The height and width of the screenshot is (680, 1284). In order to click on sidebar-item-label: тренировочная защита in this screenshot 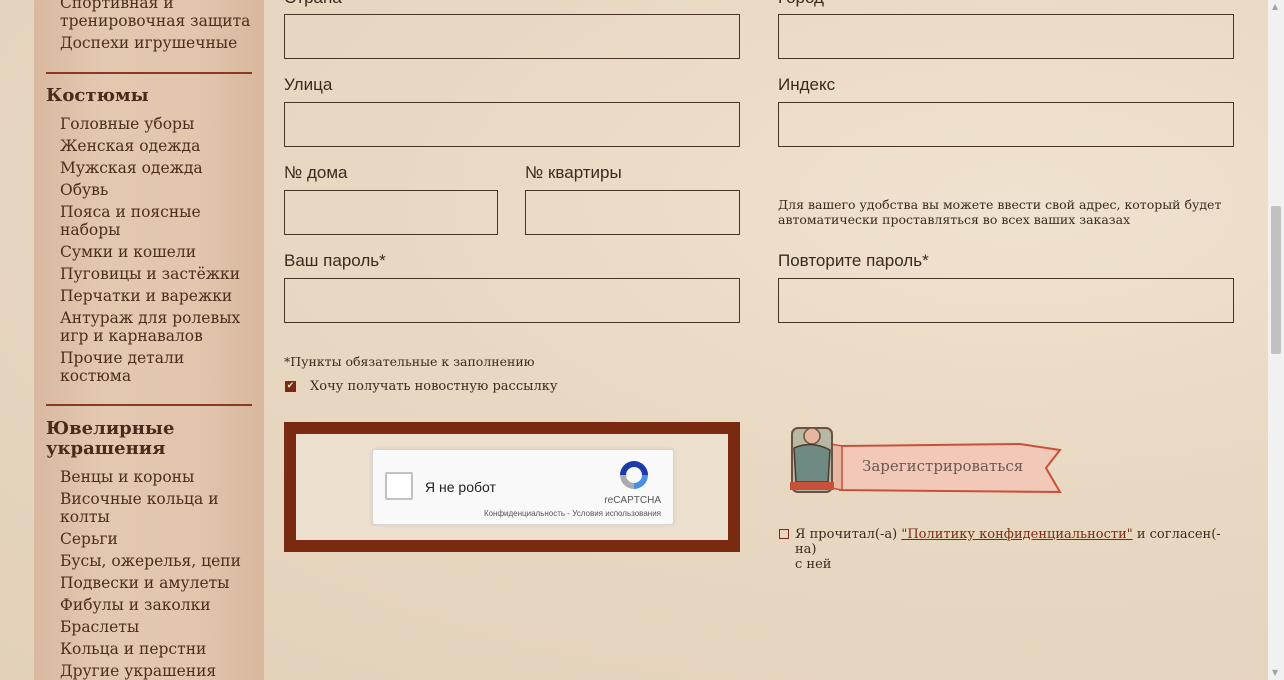, I will do `click(155, 21)`.